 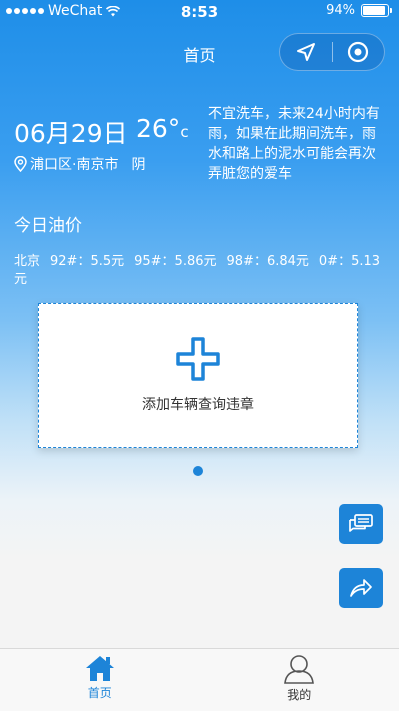 What do you see at coordinates (99, 693) in the screenshot?
I see `tab-home-label: 首页` at bounding box center [99, 693].